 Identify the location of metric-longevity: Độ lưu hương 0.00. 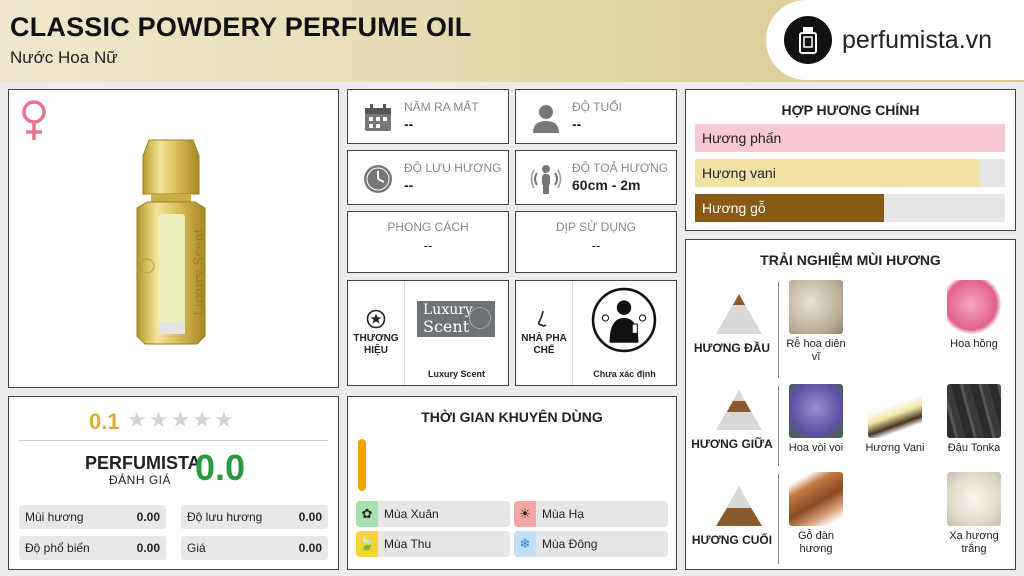
(254, 517).